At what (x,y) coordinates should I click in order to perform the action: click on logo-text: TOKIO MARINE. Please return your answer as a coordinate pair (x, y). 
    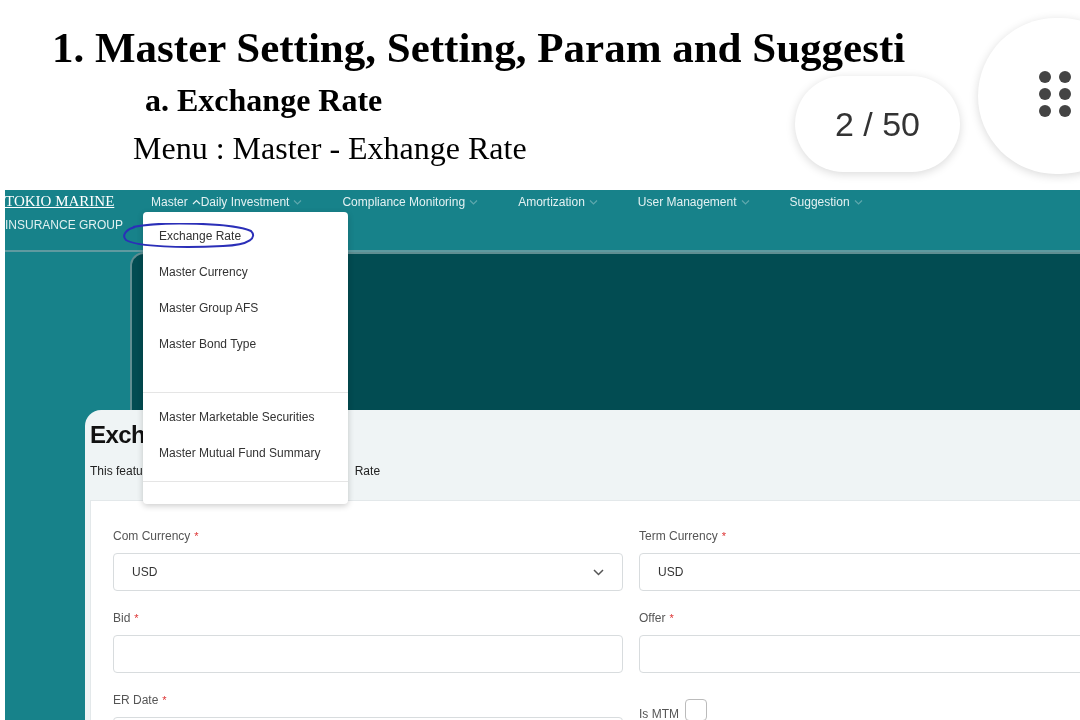
    Looking at the image, I should click on (60, 201).